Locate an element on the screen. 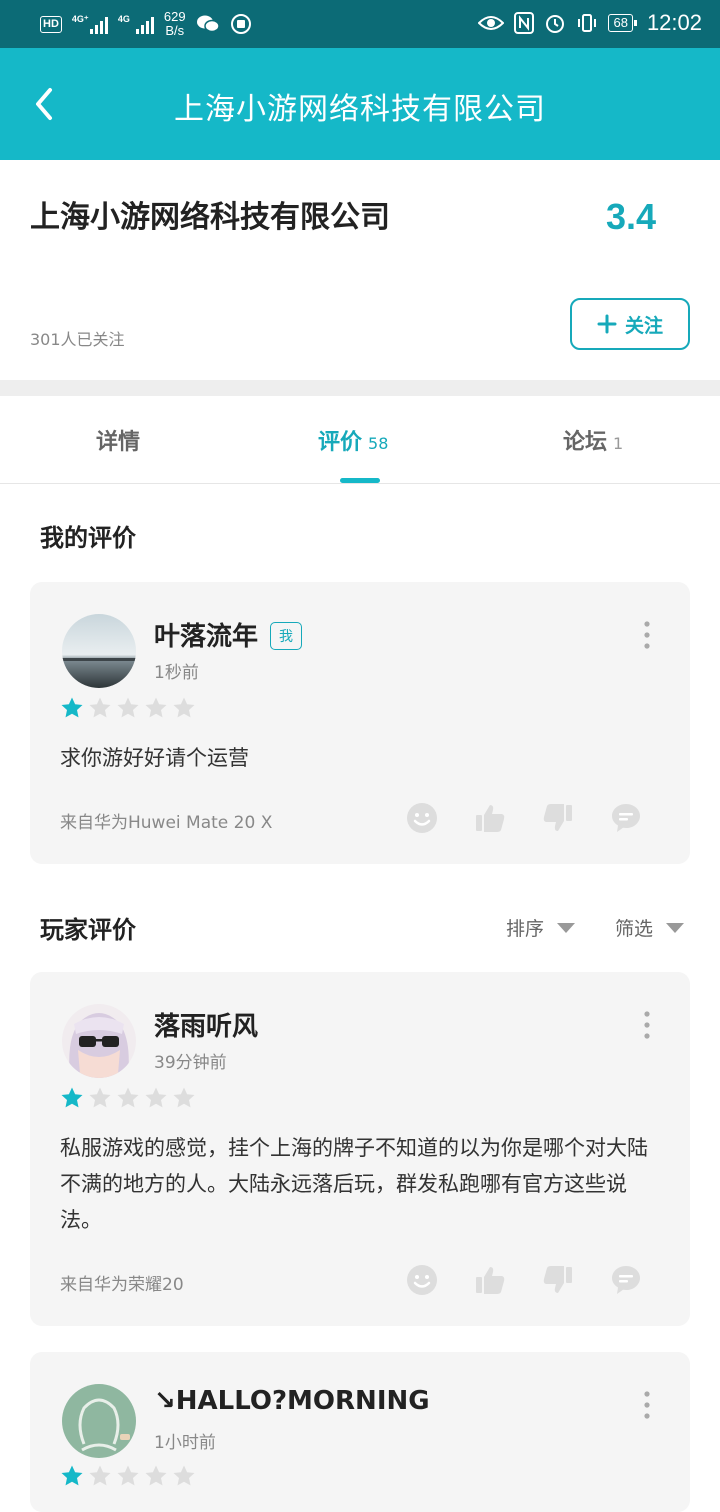 This screenshot has width=720, height=1512. reviewer-name: 叶落流年我 is located at coordinates (228, 634).